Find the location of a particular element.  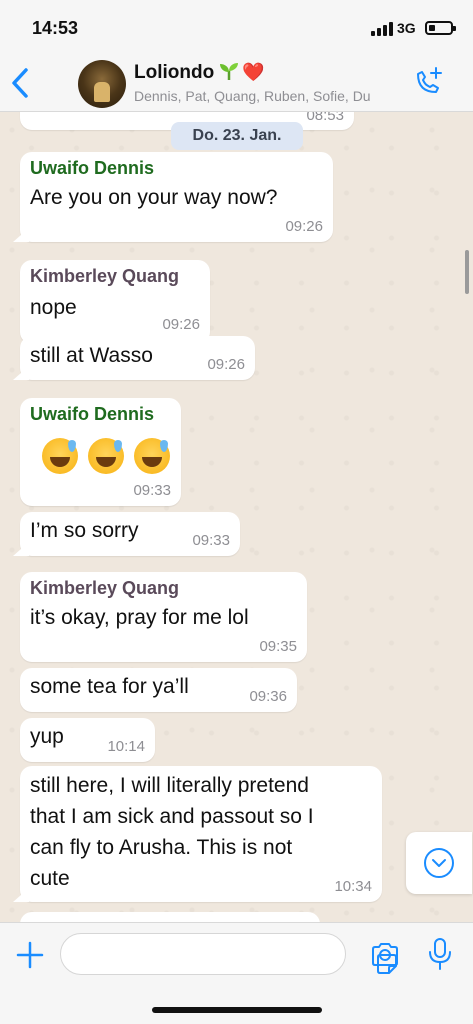

message-text: some tea for ya’ll is located at coordinates (109, 686).